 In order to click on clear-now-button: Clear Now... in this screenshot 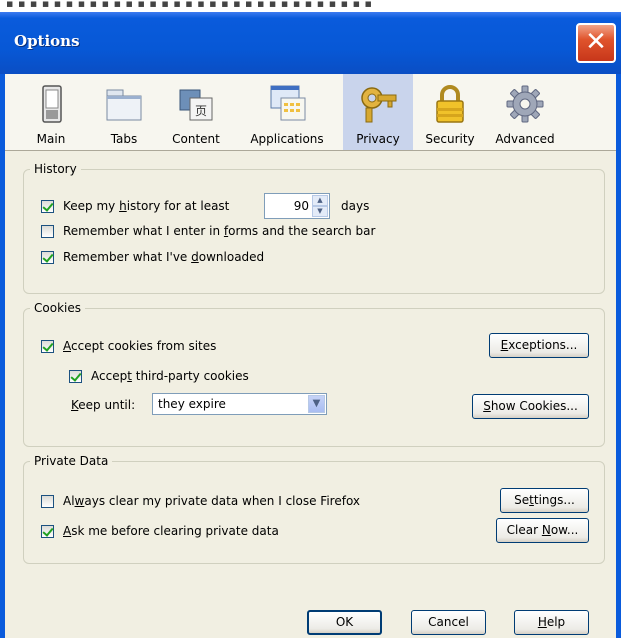, I will do `click(542, 530)`.